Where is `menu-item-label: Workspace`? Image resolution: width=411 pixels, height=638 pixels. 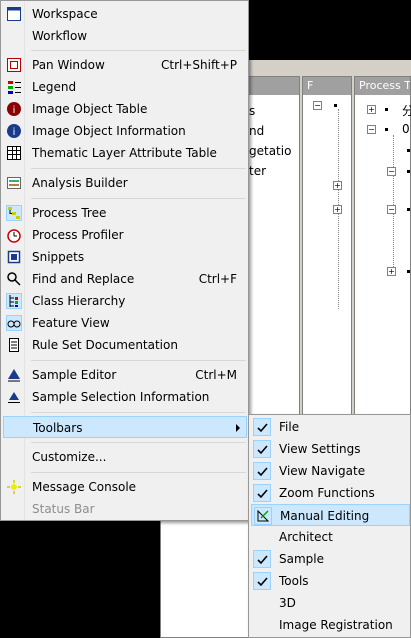
menu-item-label: Workspace is located at coordinates (65, 14).